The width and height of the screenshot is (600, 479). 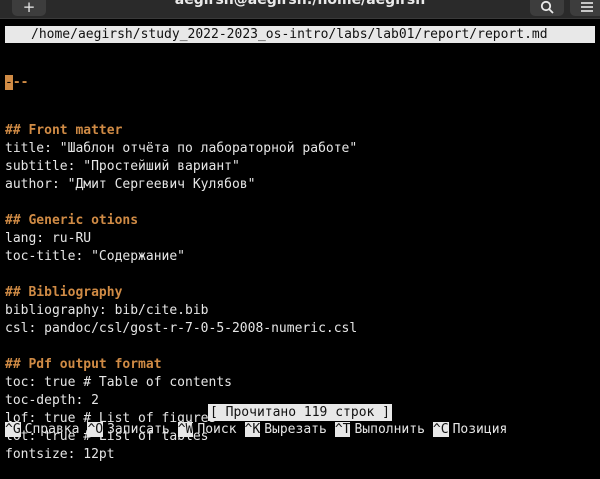 I want to click on search-button, so click(x=547, y=8).